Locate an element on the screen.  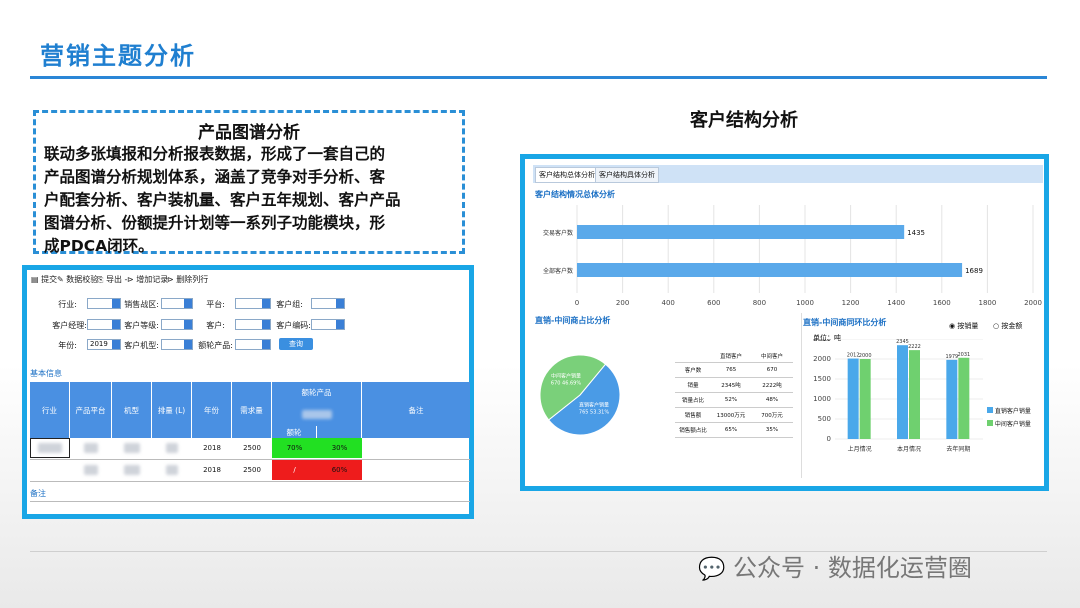
col-header: 排量 (L) is located at coordinates (172, 410).